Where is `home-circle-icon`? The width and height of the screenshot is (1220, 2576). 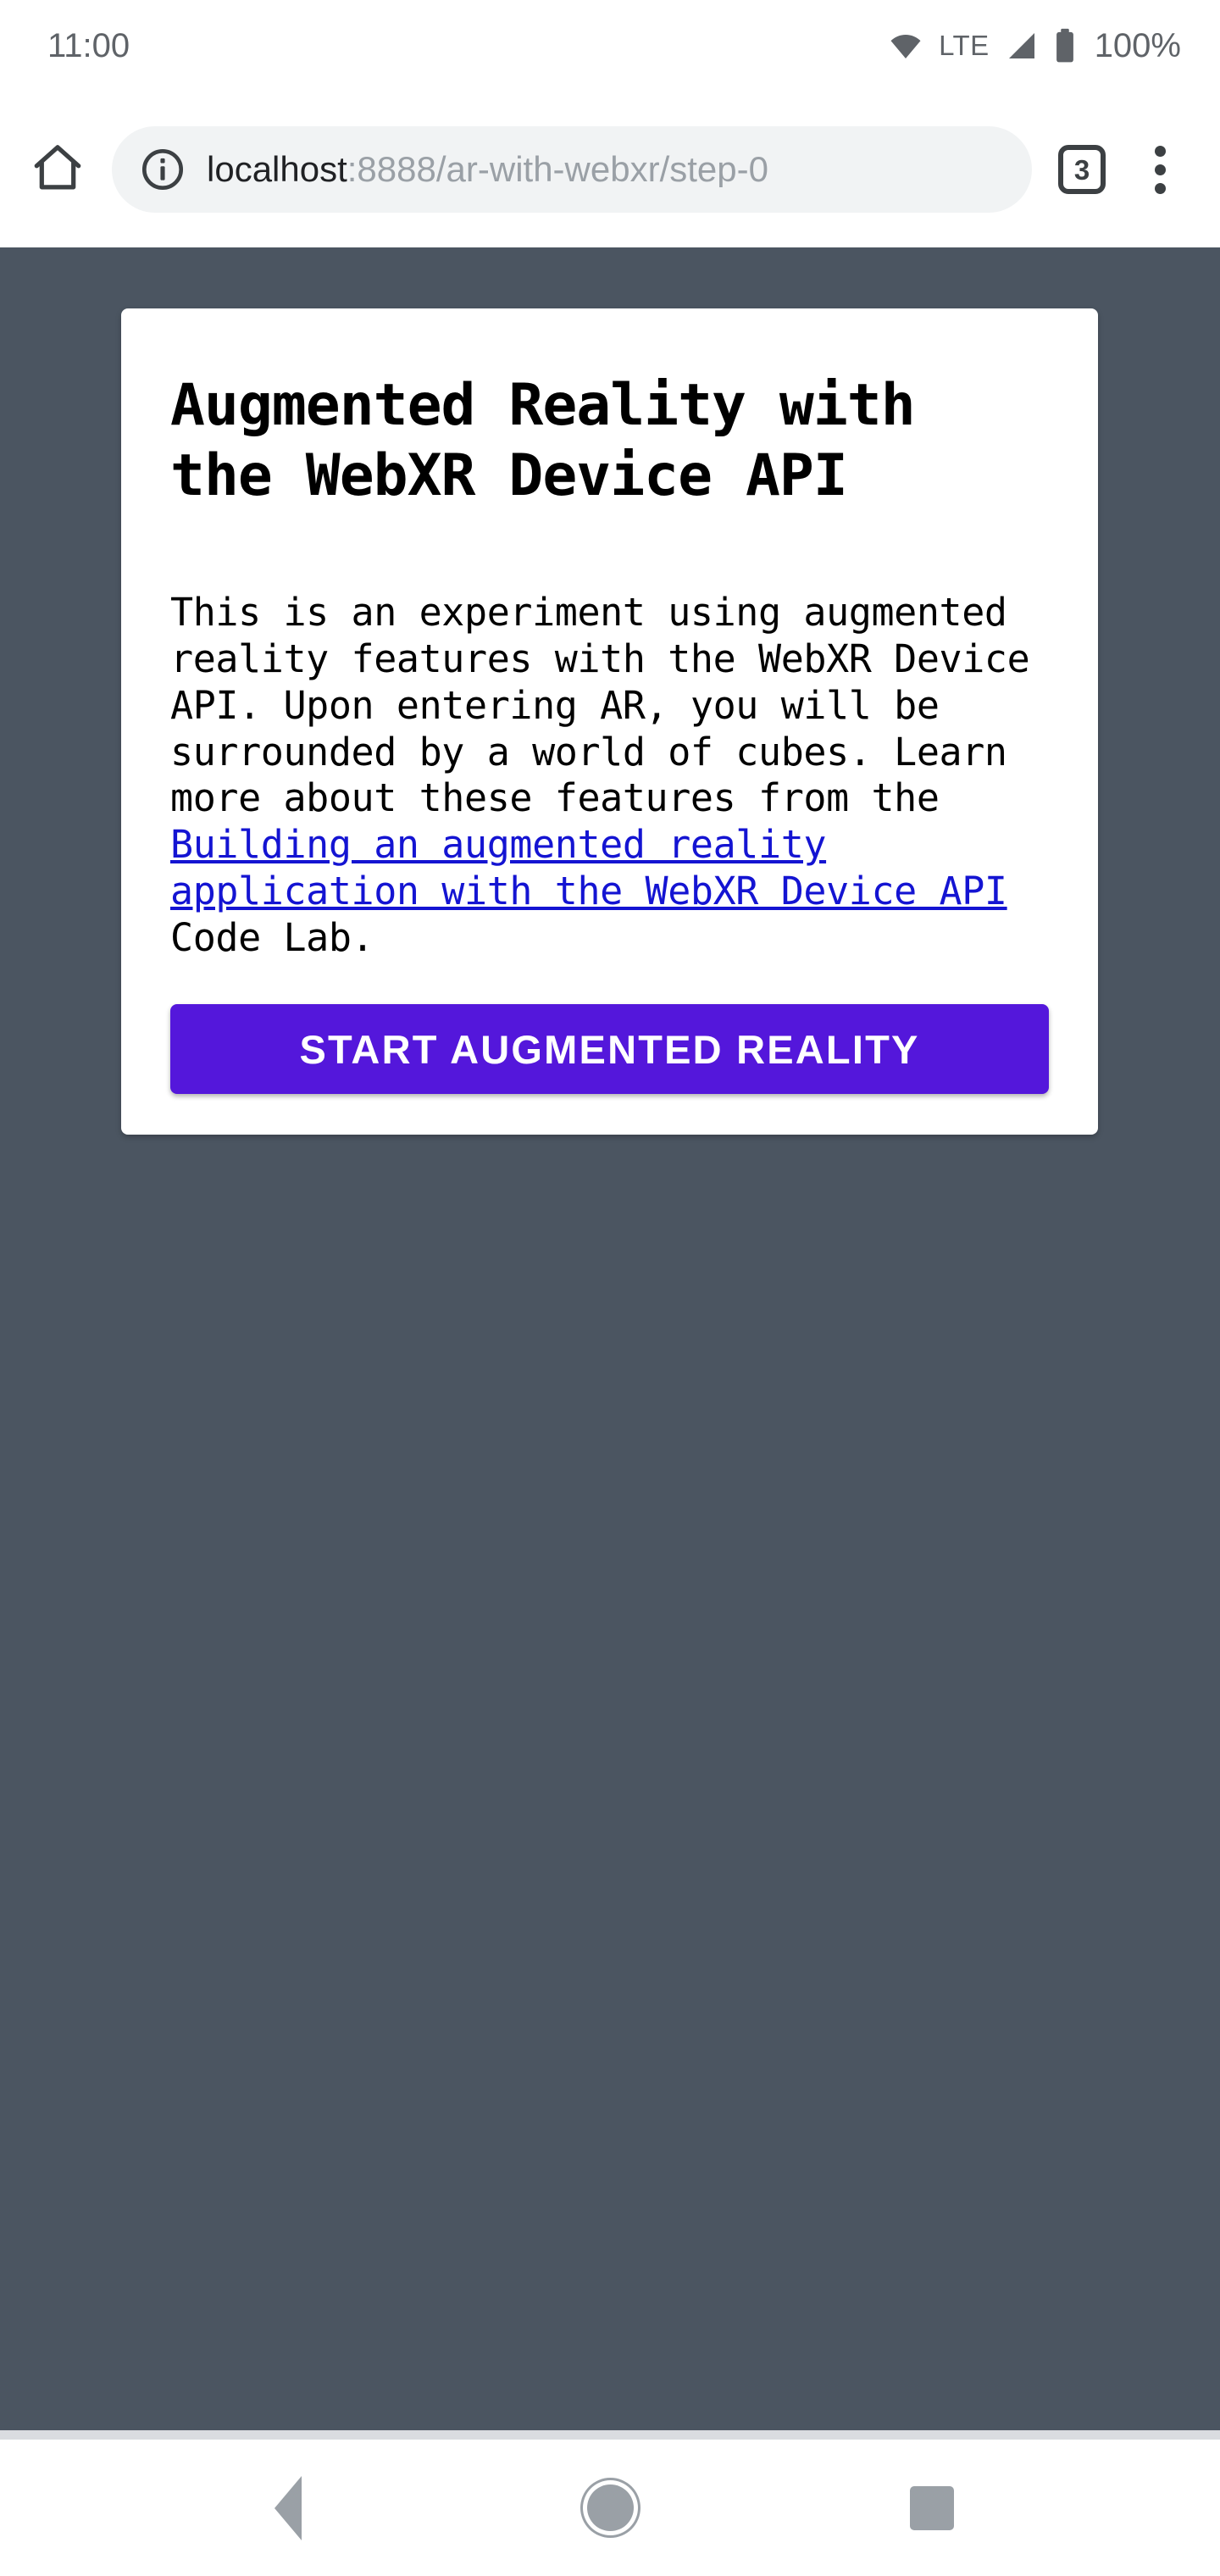
home-circle-icon is located at coordinates (610, 2507).